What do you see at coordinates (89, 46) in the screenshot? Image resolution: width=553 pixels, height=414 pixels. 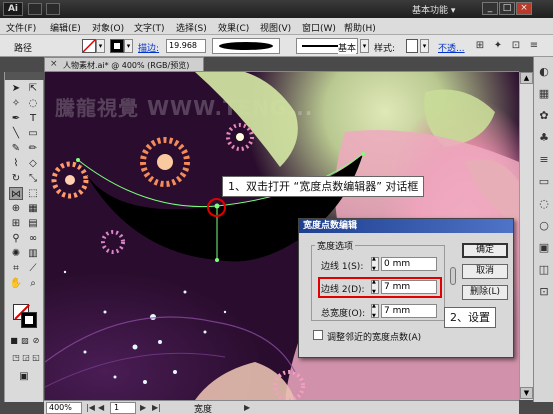 I see `fill-swatch` at bounding box center [89, 46].